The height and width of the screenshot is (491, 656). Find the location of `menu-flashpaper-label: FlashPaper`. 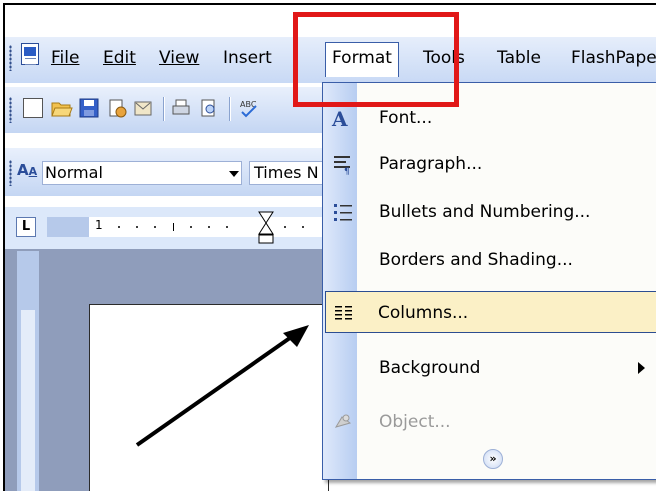

menu-flashpaper-label: FlashPaper is located at coordinates (613, 58).